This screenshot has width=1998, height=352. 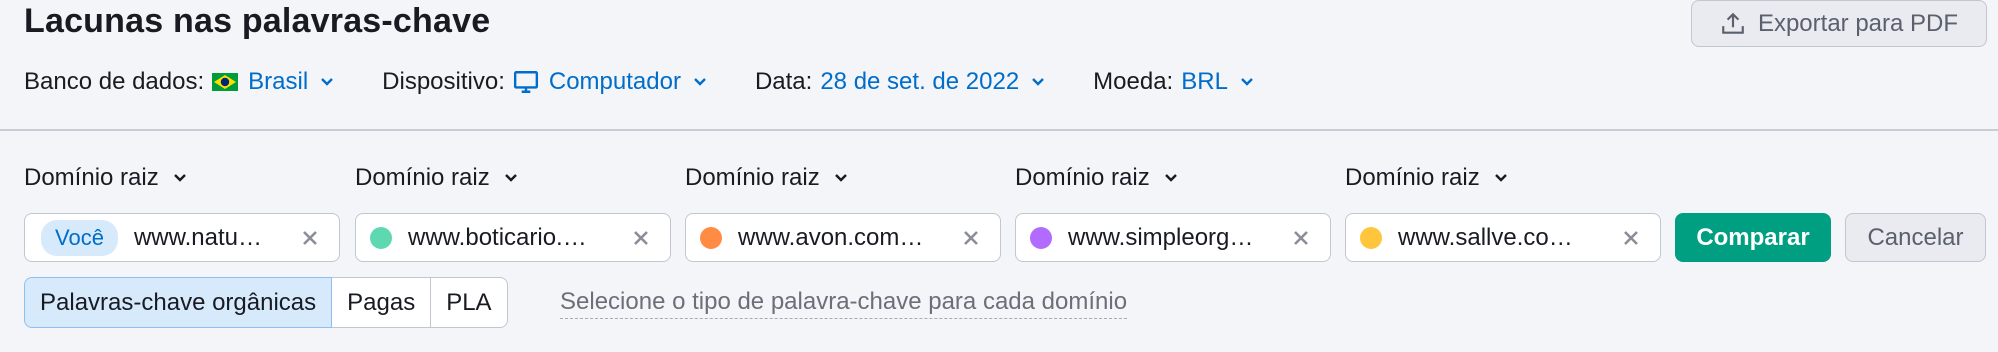 I want to click on device-filter: Dispositivo: Computador, so click(x=544, y=82).